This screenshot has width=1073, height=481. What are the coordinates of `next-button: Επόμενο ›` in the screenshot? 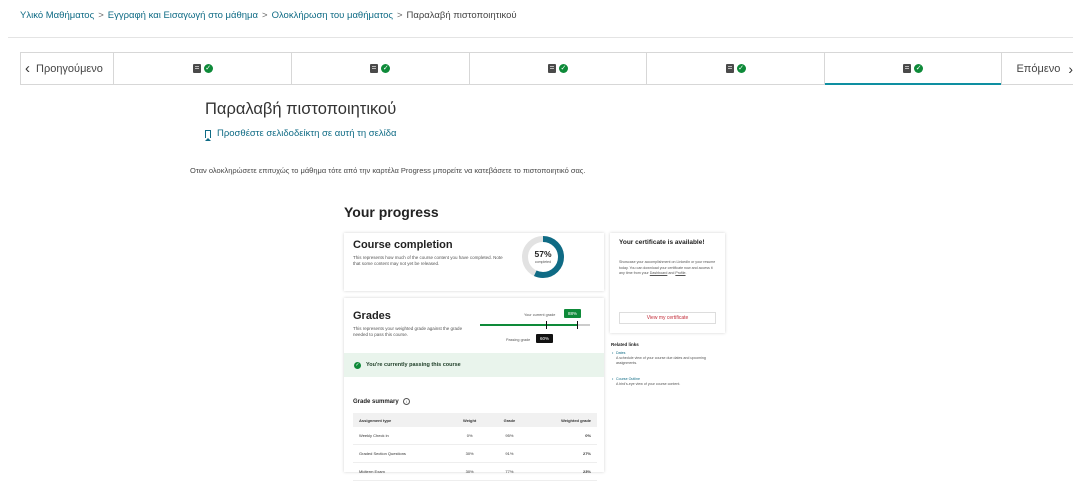 It's located at (1037, 68).